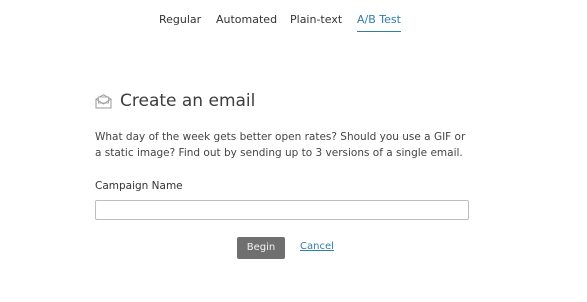 The height and width of the screenshot is (302, 587). Describe the element at coordinates (188, 101) in the screenshot. I see `page-title: Create an email` at that location.